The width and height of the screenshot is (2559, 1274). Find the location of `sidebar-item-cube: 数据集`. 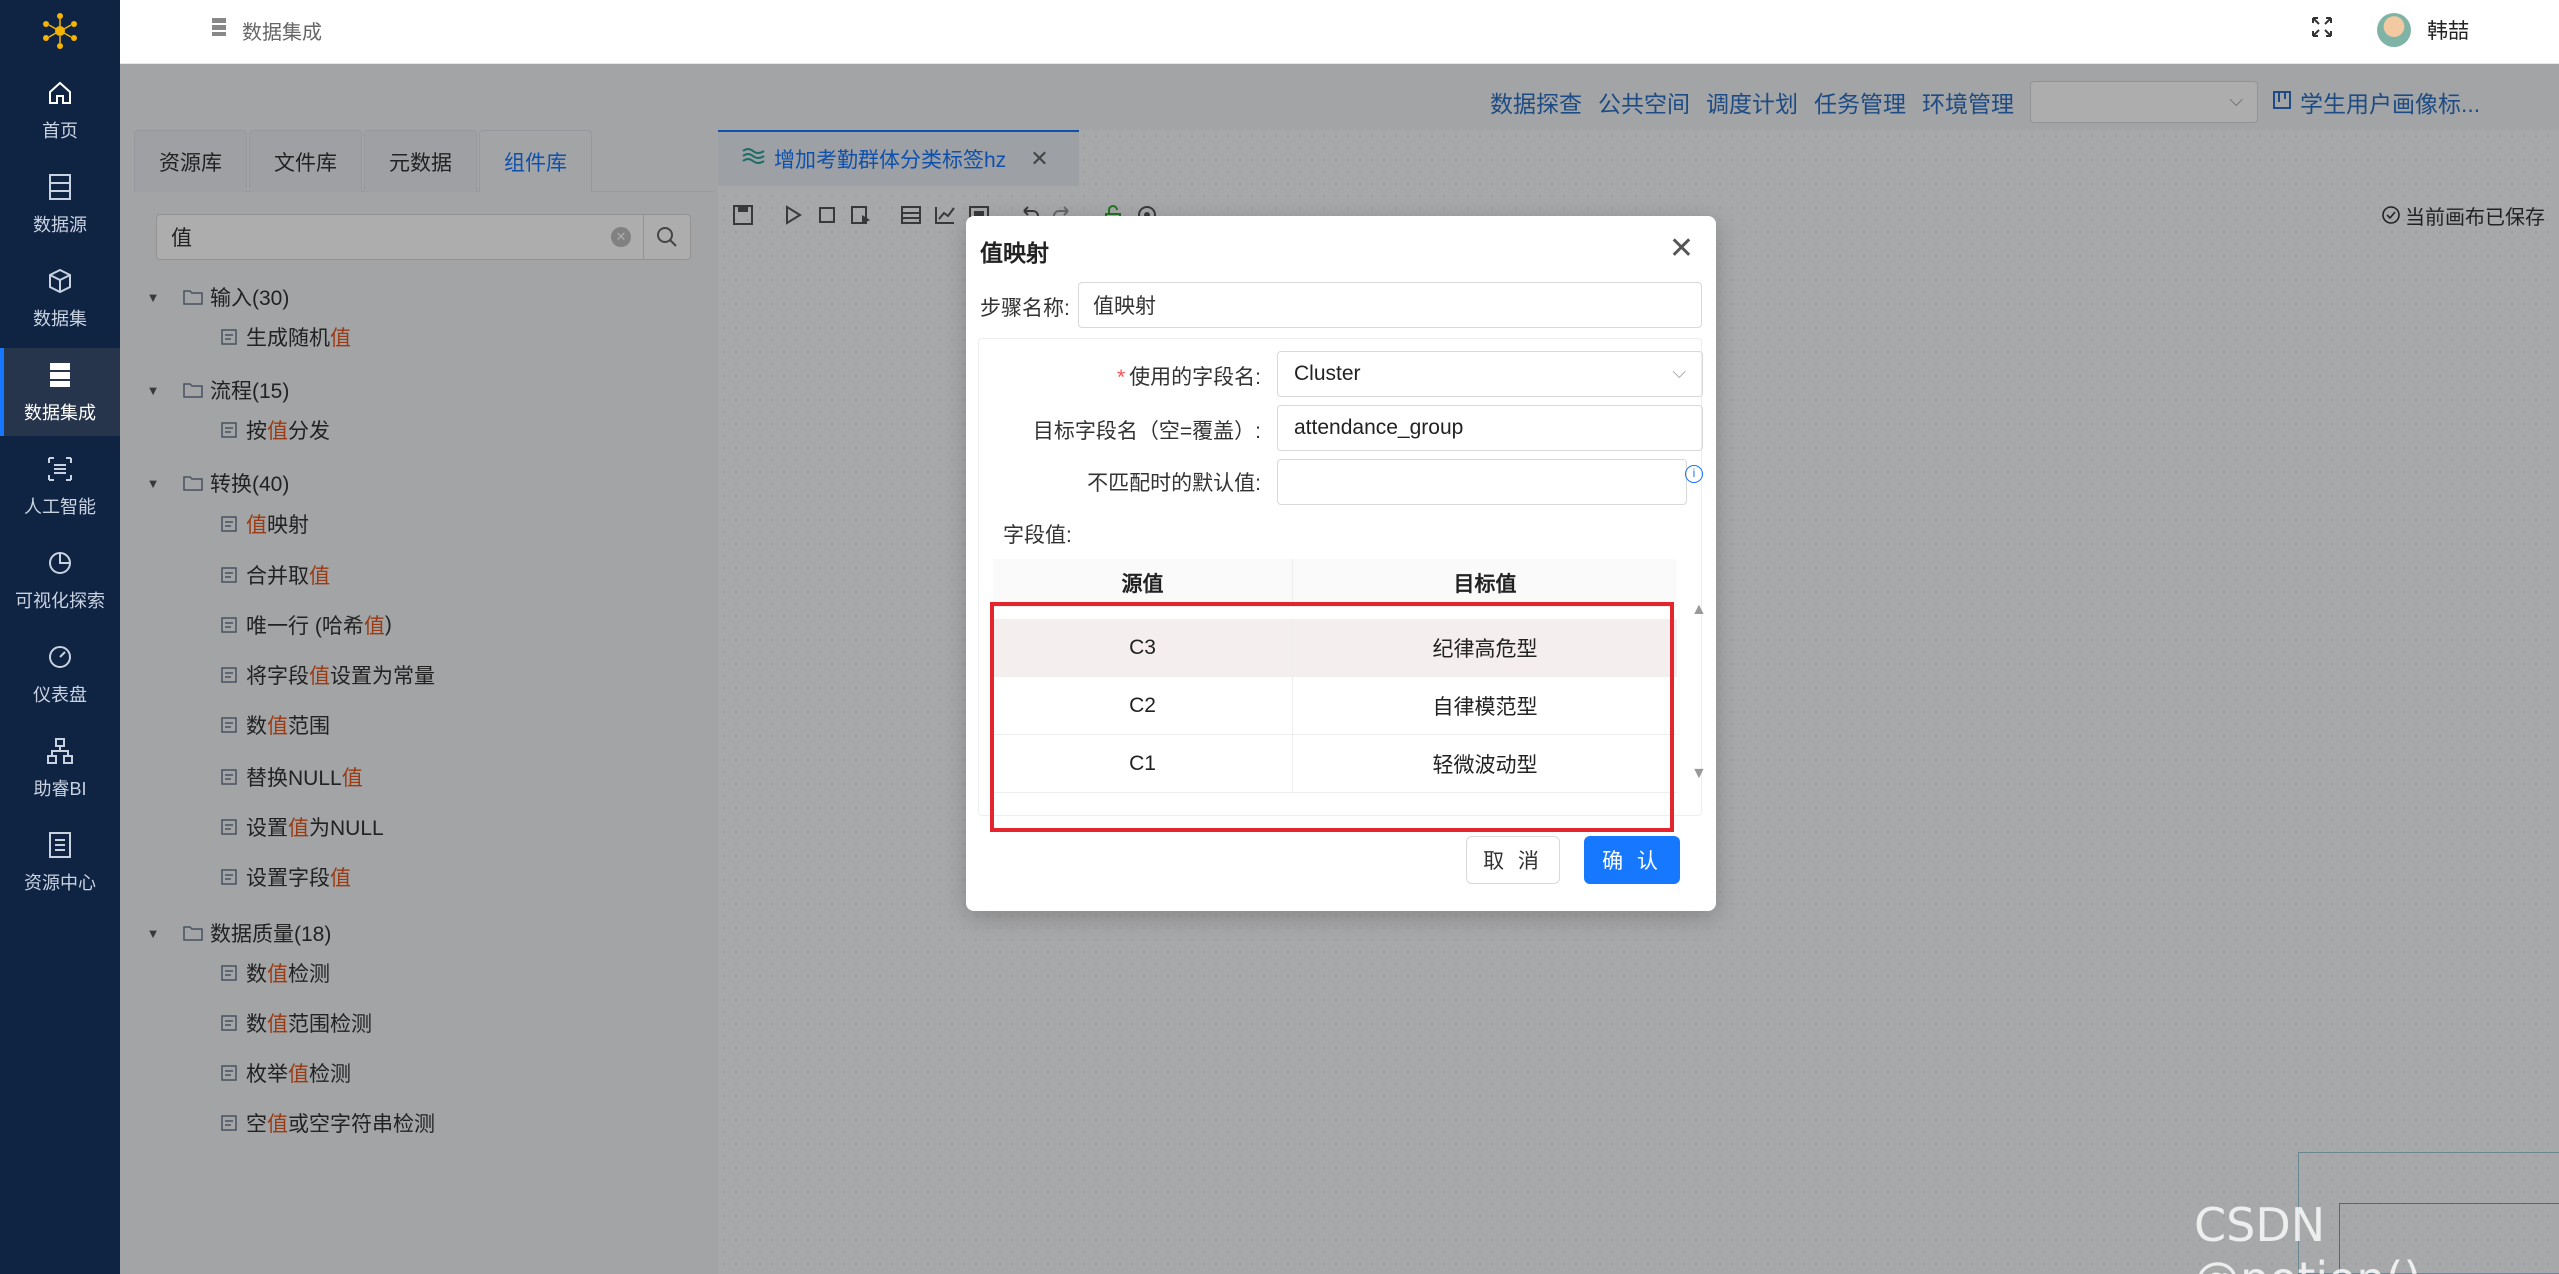

sidebar-item-cube: 数据集 is located at coordinates (60, 298).